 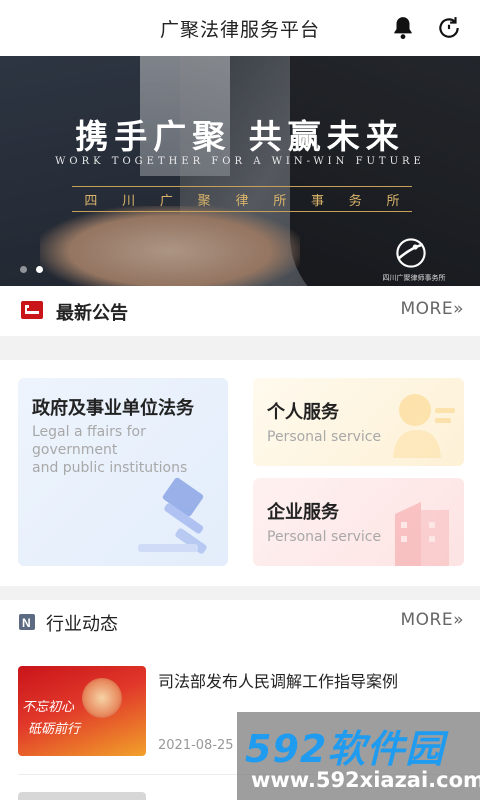 What do you see at coordinates (39, 269) in the screenshot?
I see `carousel-dot-active` at bounding box center [39, 269].